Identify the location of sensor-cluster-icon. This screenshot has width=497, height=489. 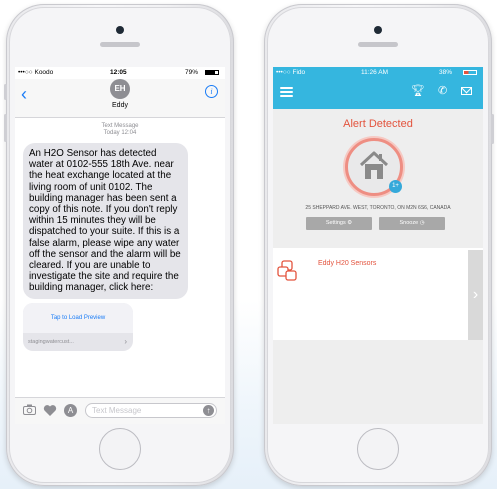
(287, 270).